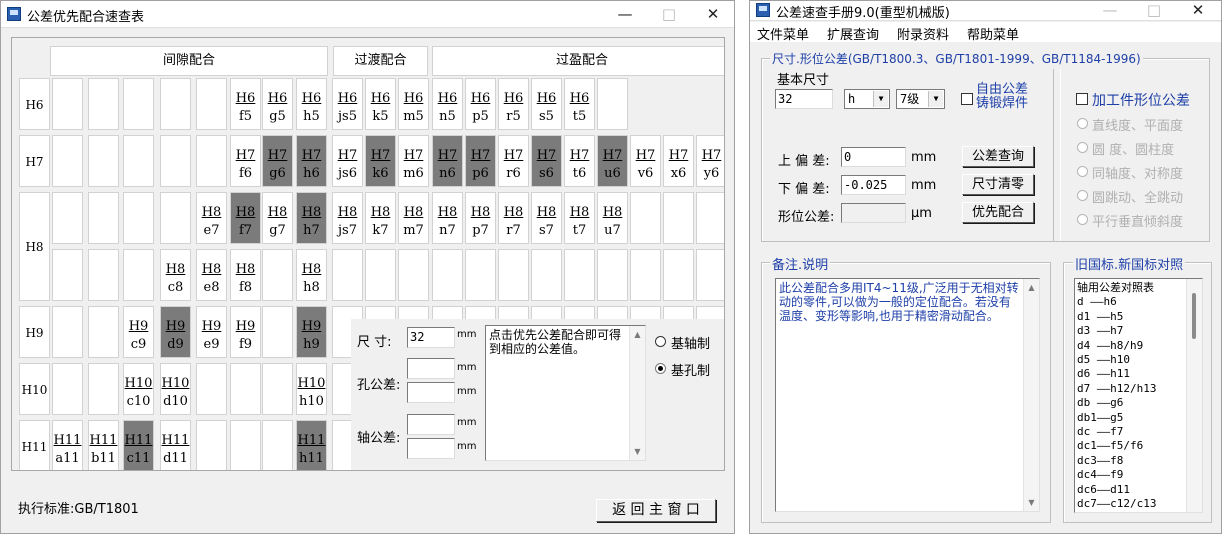 This screenshot has height=534, width=1222. Describe the element at coordinates (245, 218) in the screenshot. I see `fit-cell: H8 f7` at that location.